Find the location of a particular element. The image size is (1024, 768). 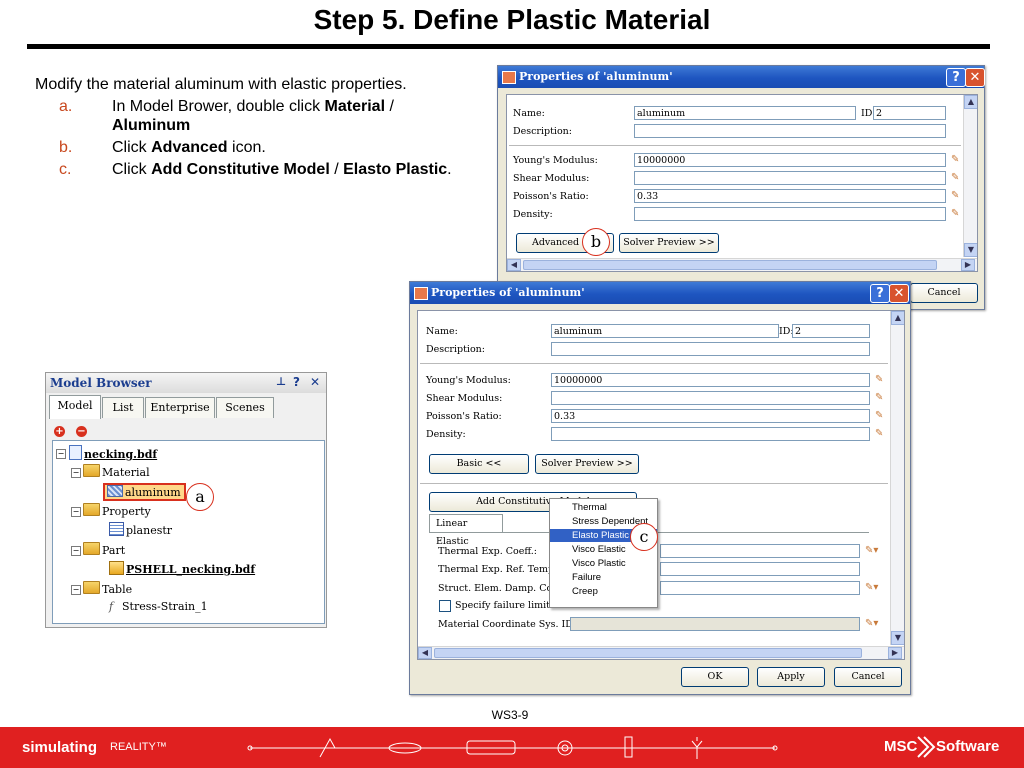

tree-node-material: Material is located at coordinates (116, 471).